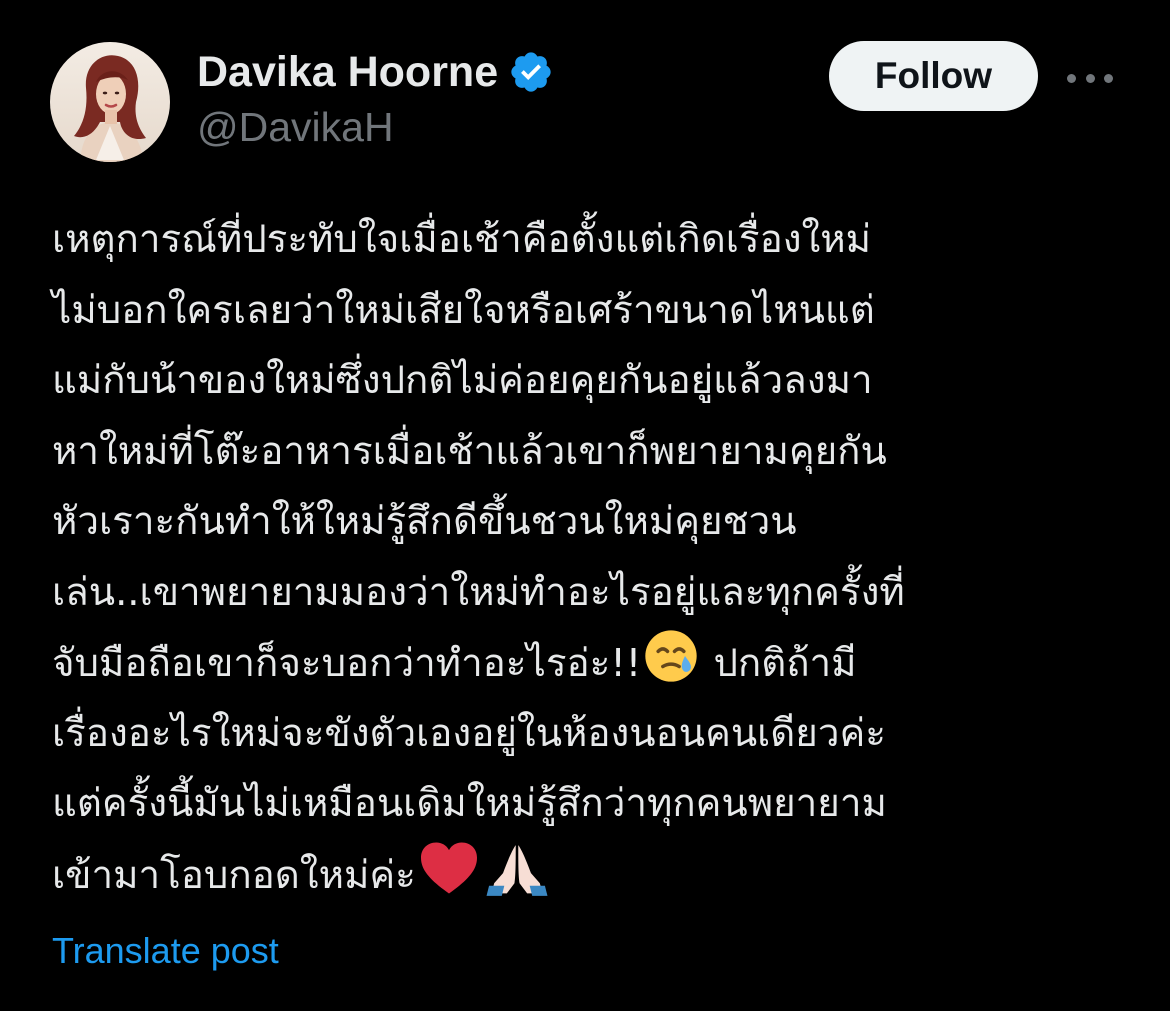 The image size is (1170, 1011). I want to click on red-heart-emoji, so click(449, 880).